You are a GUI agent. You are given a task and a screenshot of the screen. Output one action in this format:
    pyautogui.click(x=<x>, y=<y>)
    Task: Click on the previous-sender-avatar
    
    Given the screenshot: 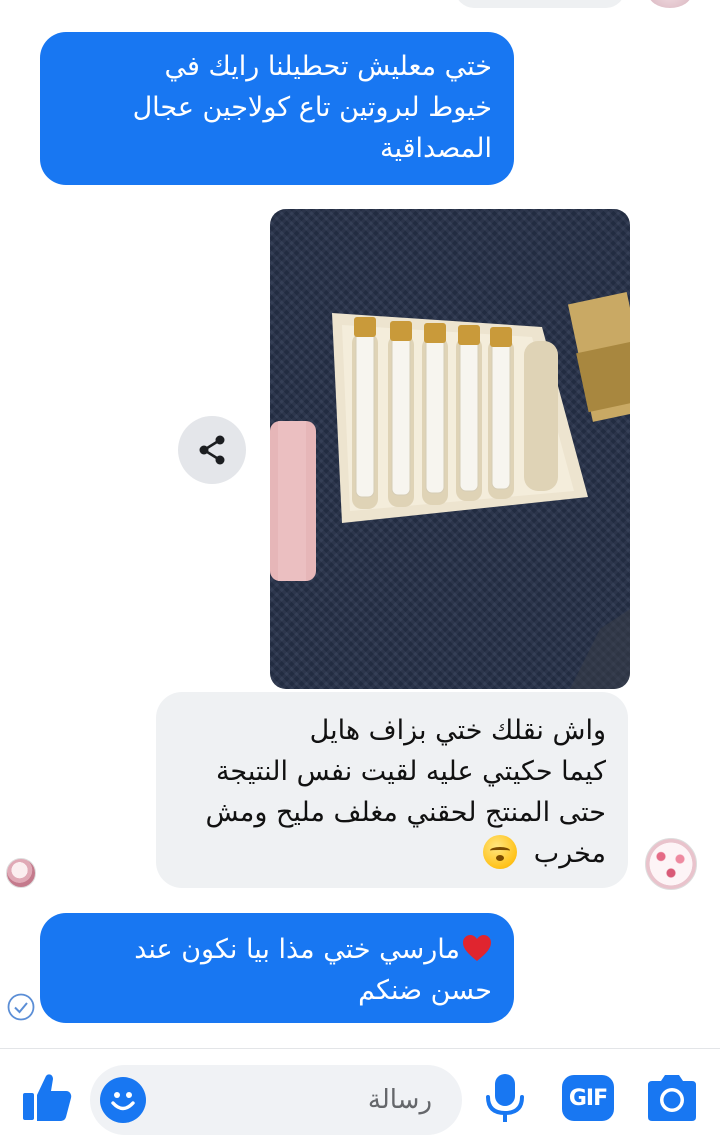 What is the action you would take?
    pyautogui.click(x=670, y=4)
    